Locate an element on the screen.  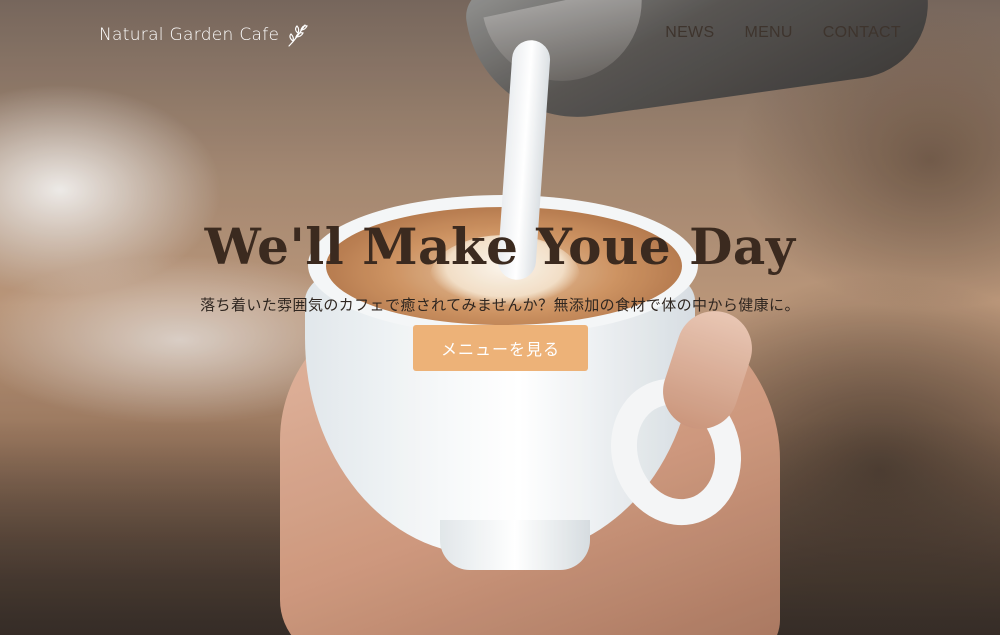
site-logo: Natural Garden Cafe is located at coordinates (204, 35).